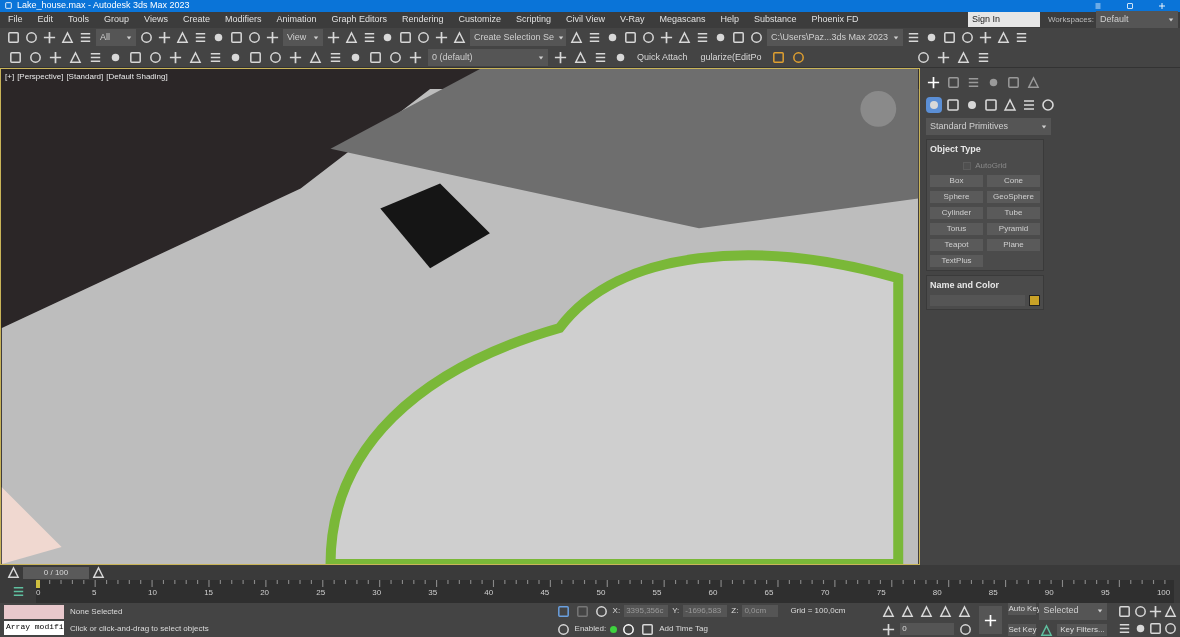 This screenshot has height=637, width=1180. What do you see at coordinates (156, 20) in the screenshot?
I see `menu-item: Views` at bounding box center [156, 20].